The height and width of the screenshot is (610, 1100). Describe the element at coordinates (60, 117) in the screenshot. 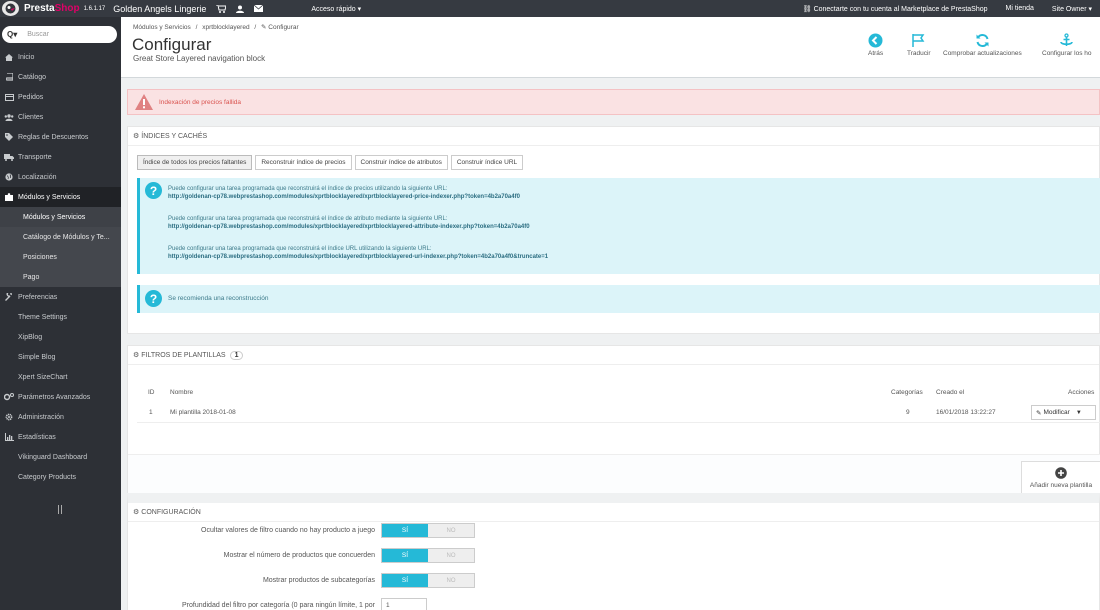

I see `sidebar-item-clientes: Clientes` at that location.